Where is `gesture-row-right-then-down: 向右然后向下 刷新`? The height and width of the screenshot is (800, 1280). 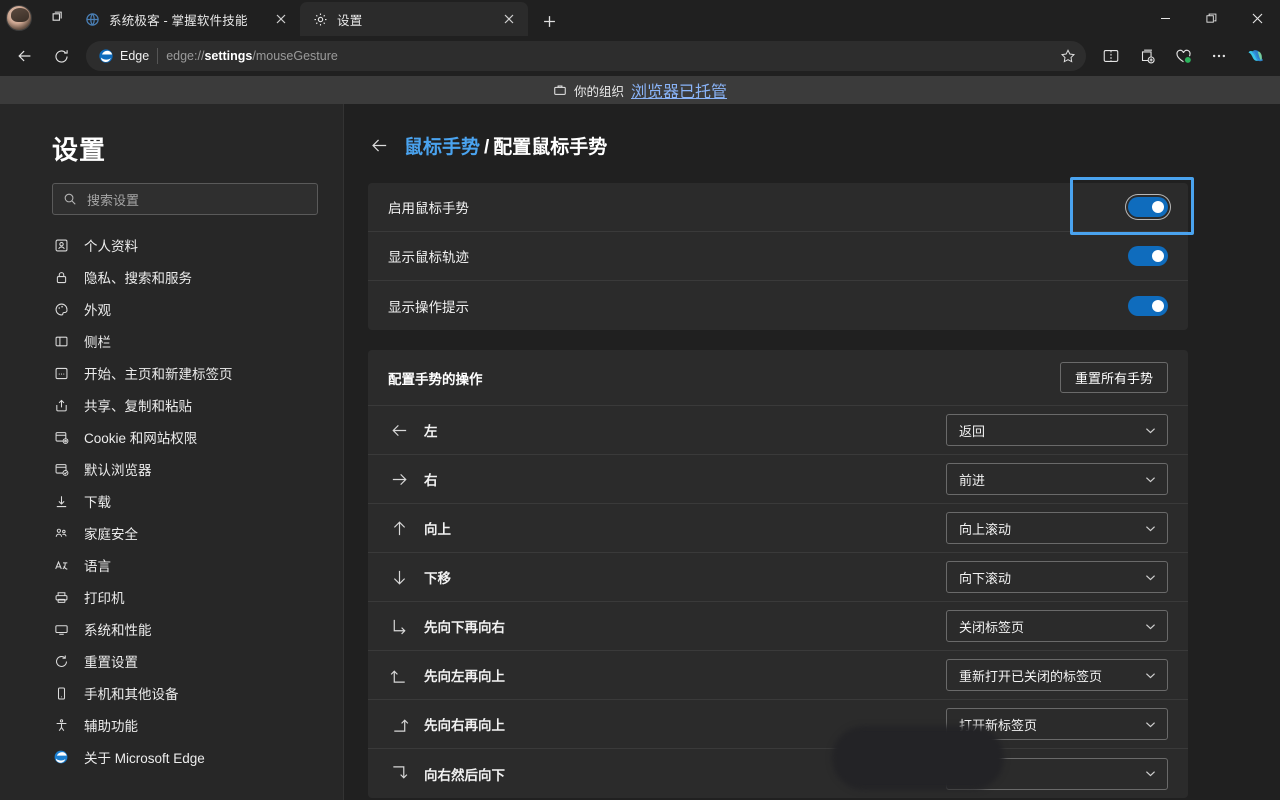
gesture-row-right-then-down: 向右然后向下 刷新 is located at coordinates (778, 773).